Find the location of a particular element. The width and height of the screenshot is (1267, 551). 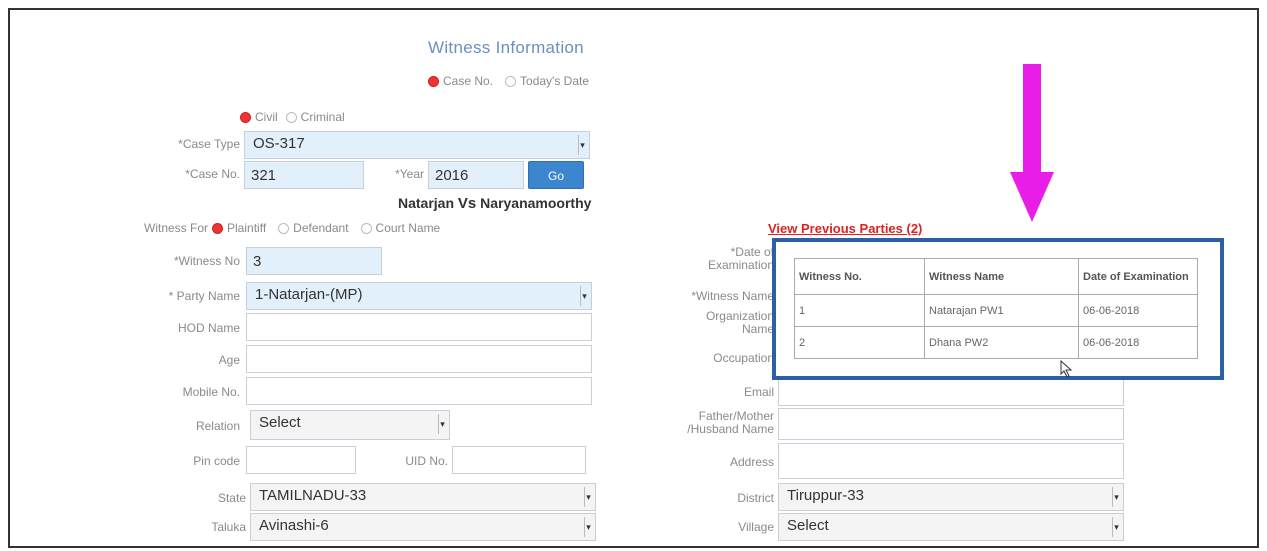

state-label: State is located at coordinates (231, 498).